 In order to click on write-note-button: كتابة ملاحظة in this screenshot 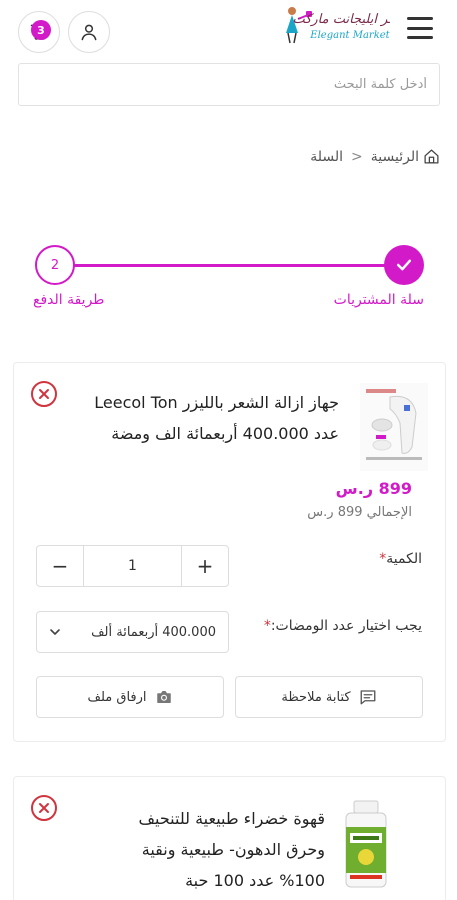, I will do `click(329, 697)`.